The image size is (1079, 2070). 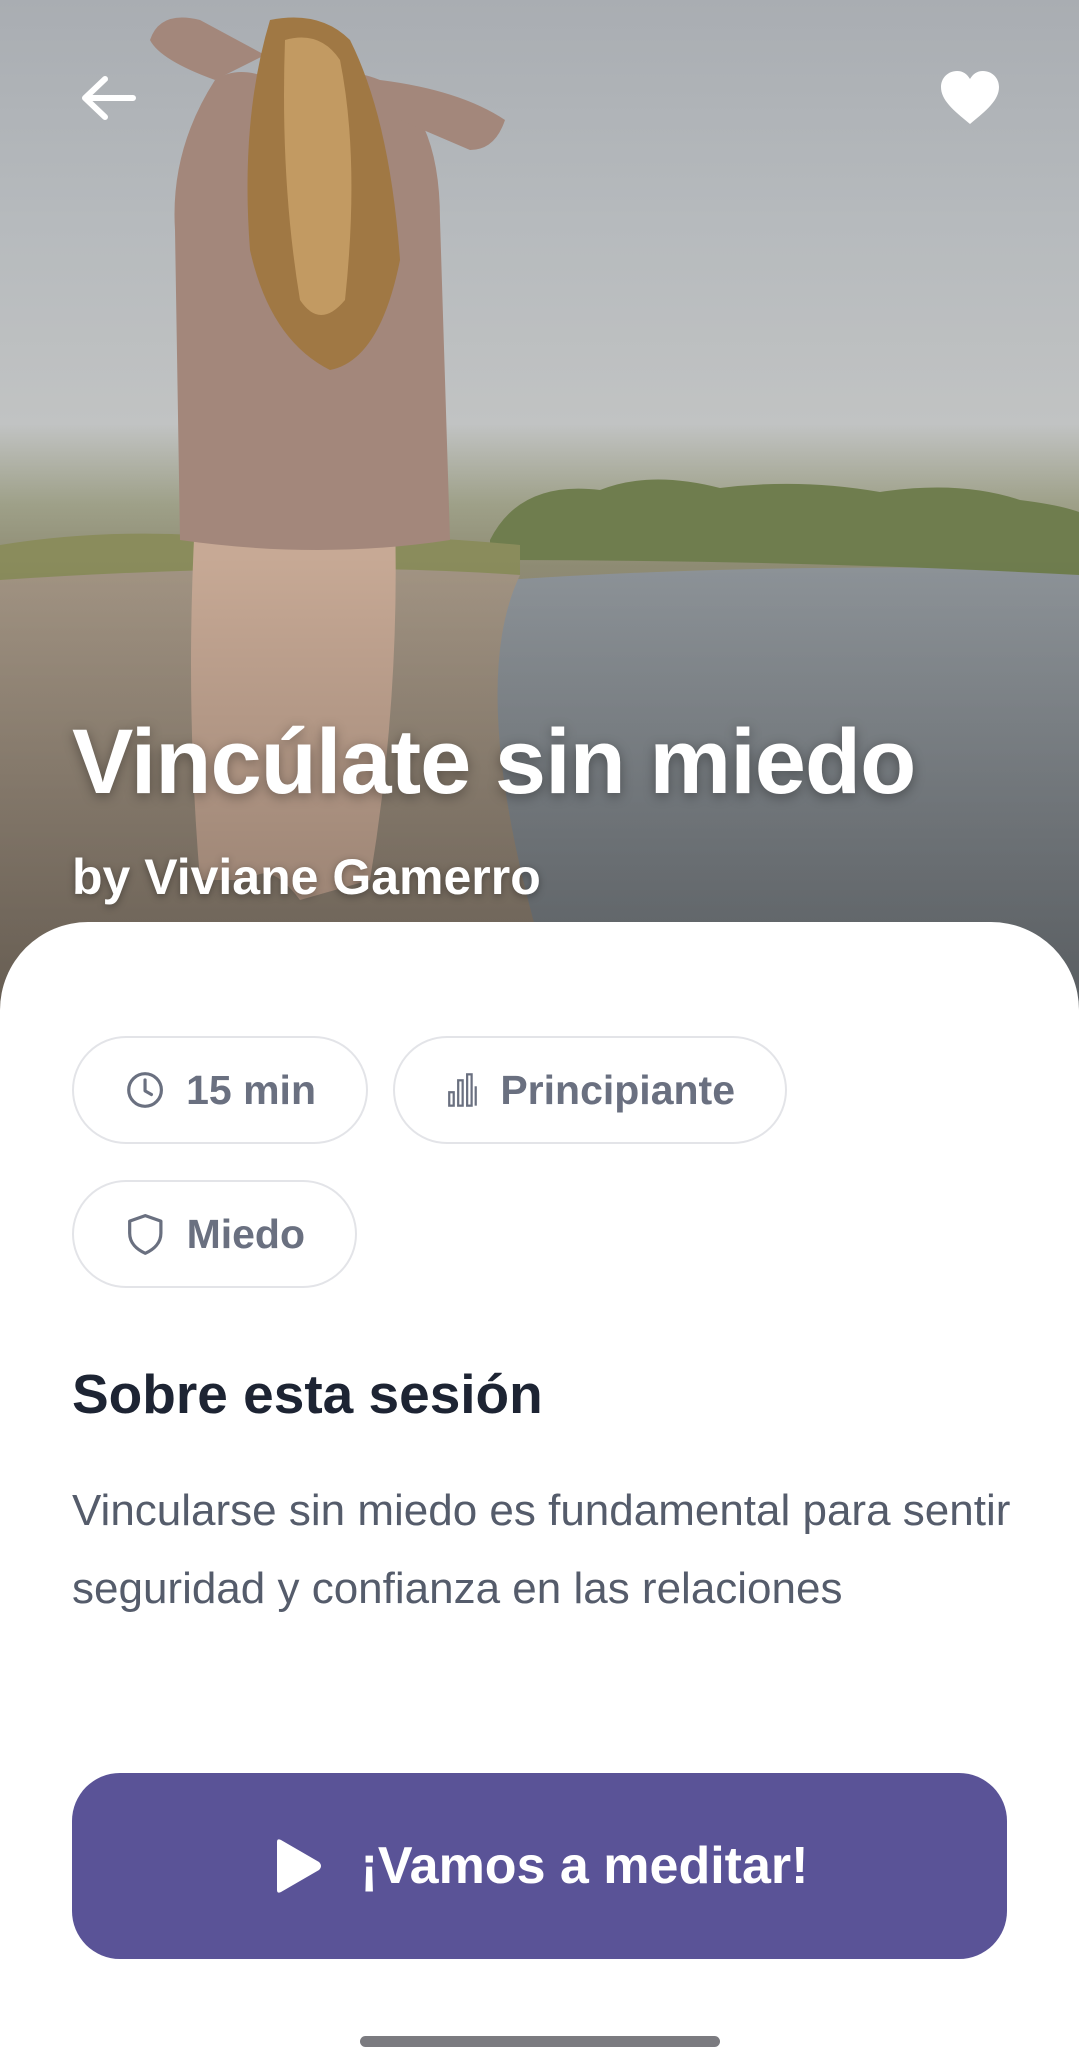 I want to click on duration-label: 15 min, so click(x=251, y=1089).